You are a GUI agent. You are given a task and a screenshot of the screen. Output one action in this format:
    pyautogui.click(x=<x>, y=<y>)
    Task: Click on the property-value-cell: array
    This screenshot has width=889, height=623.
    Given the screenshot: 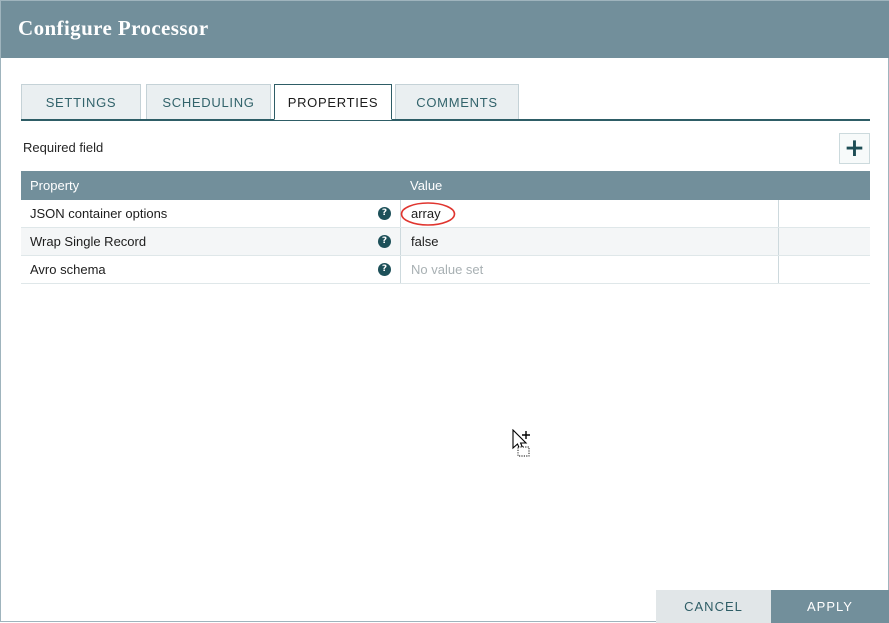 What is the action you would take?
    pyautogui.click(x=589, y=213)
    